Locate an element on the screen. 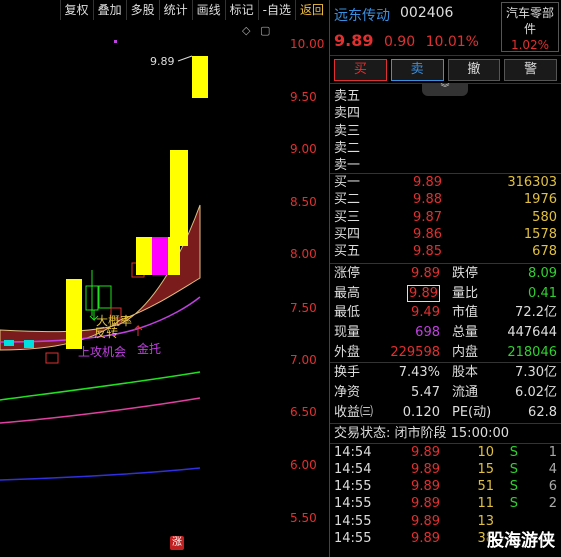 The width and height of the screenshot is (561, 557). tick-row: 14:54 9.89 15 S 4 is located at coordinates (445, 469).